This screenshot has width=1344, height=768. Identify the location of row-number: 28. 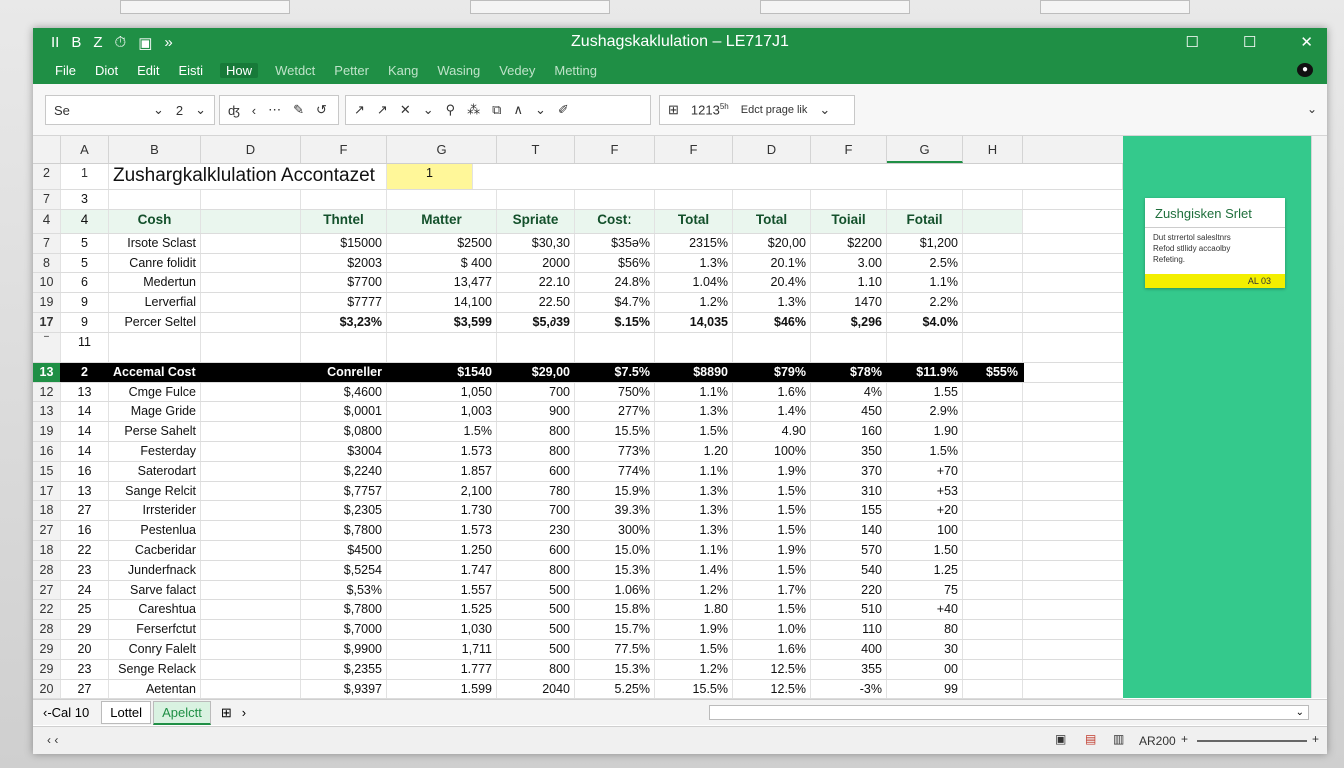
(47, 629).